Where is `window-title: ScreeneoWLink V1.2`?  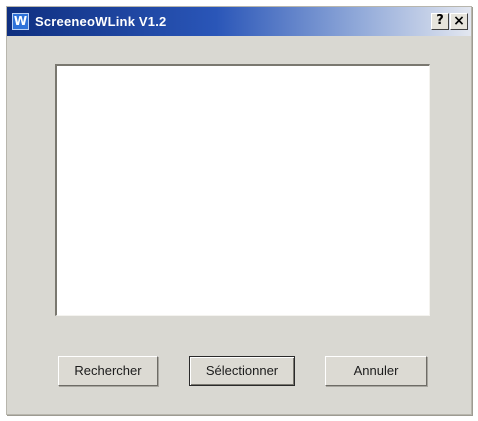
window-title: ScreeneoWLink V1.2 is located at coordinates (101, 21).